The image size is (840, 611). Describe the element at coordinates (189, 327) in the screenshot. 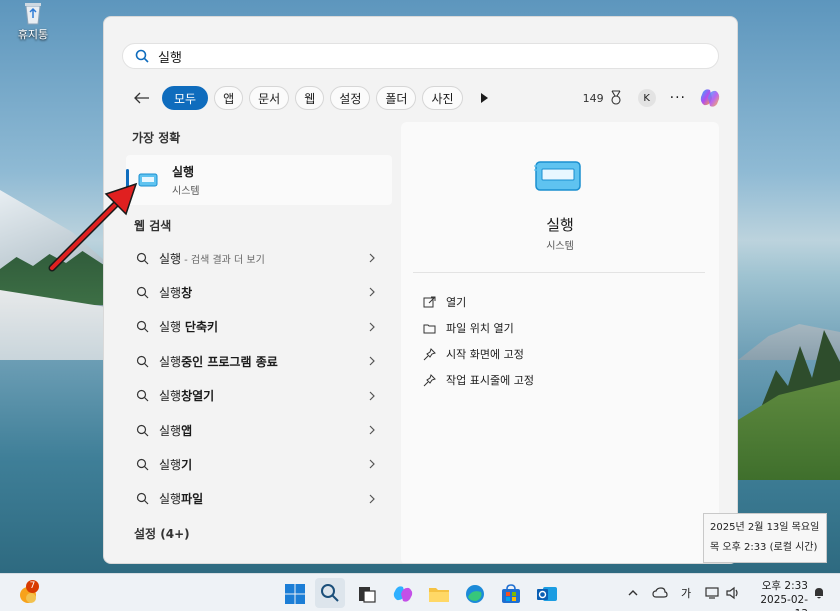

I see `web-search-query: 실행 단축키` at that location.